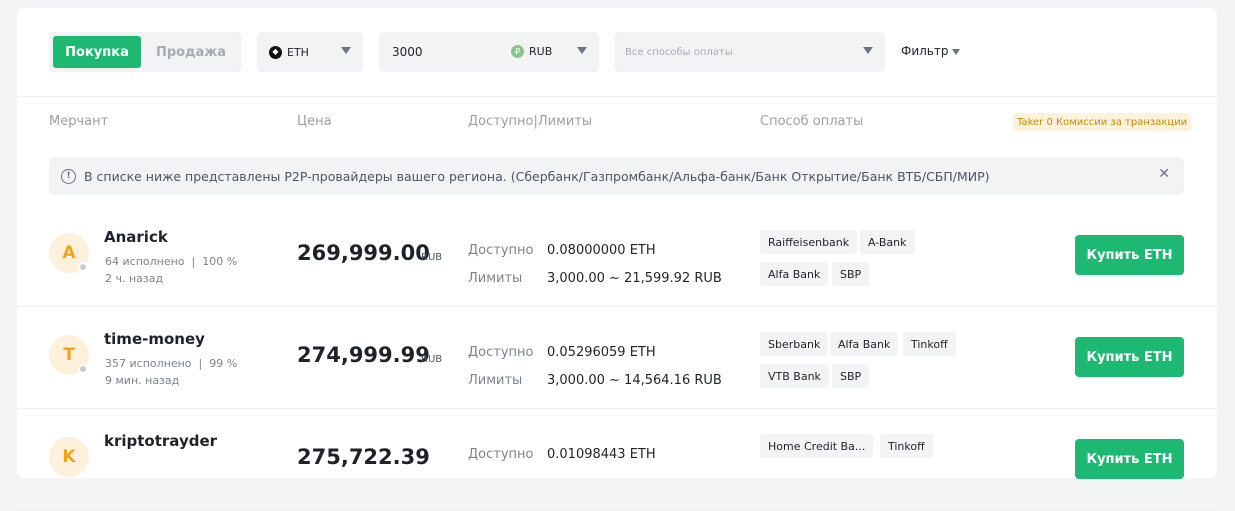 The width and height of the screenshot is (1235, 511). Describe the element at coordinates (134, 278) in the screenshot. I see `merchant-last-seen: 2 ч. назад` at that location.